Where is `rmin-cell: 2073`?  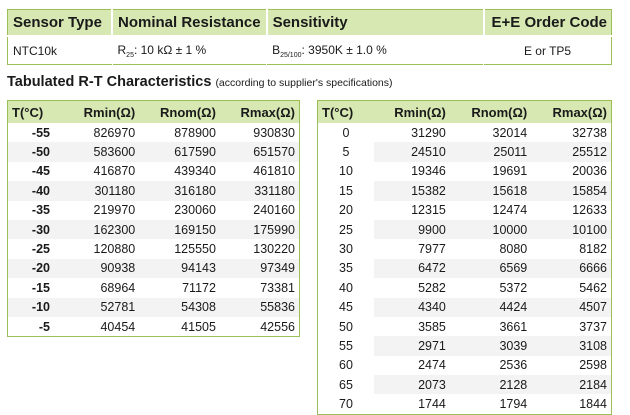
rmin-cell: 2073 is located at coordinates (412, 385).